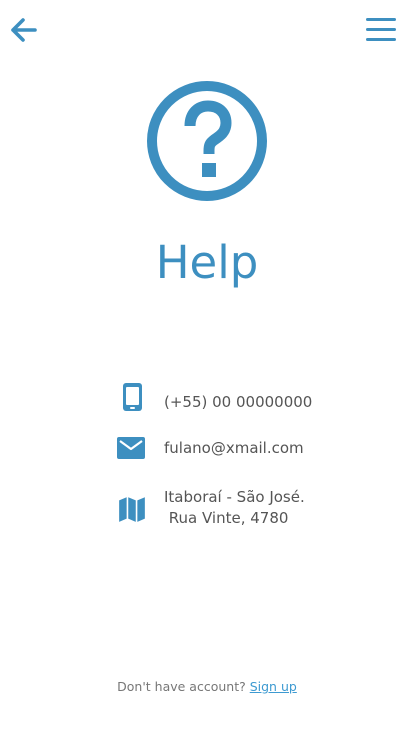  I want to click on menu-button, so click(381, 30).